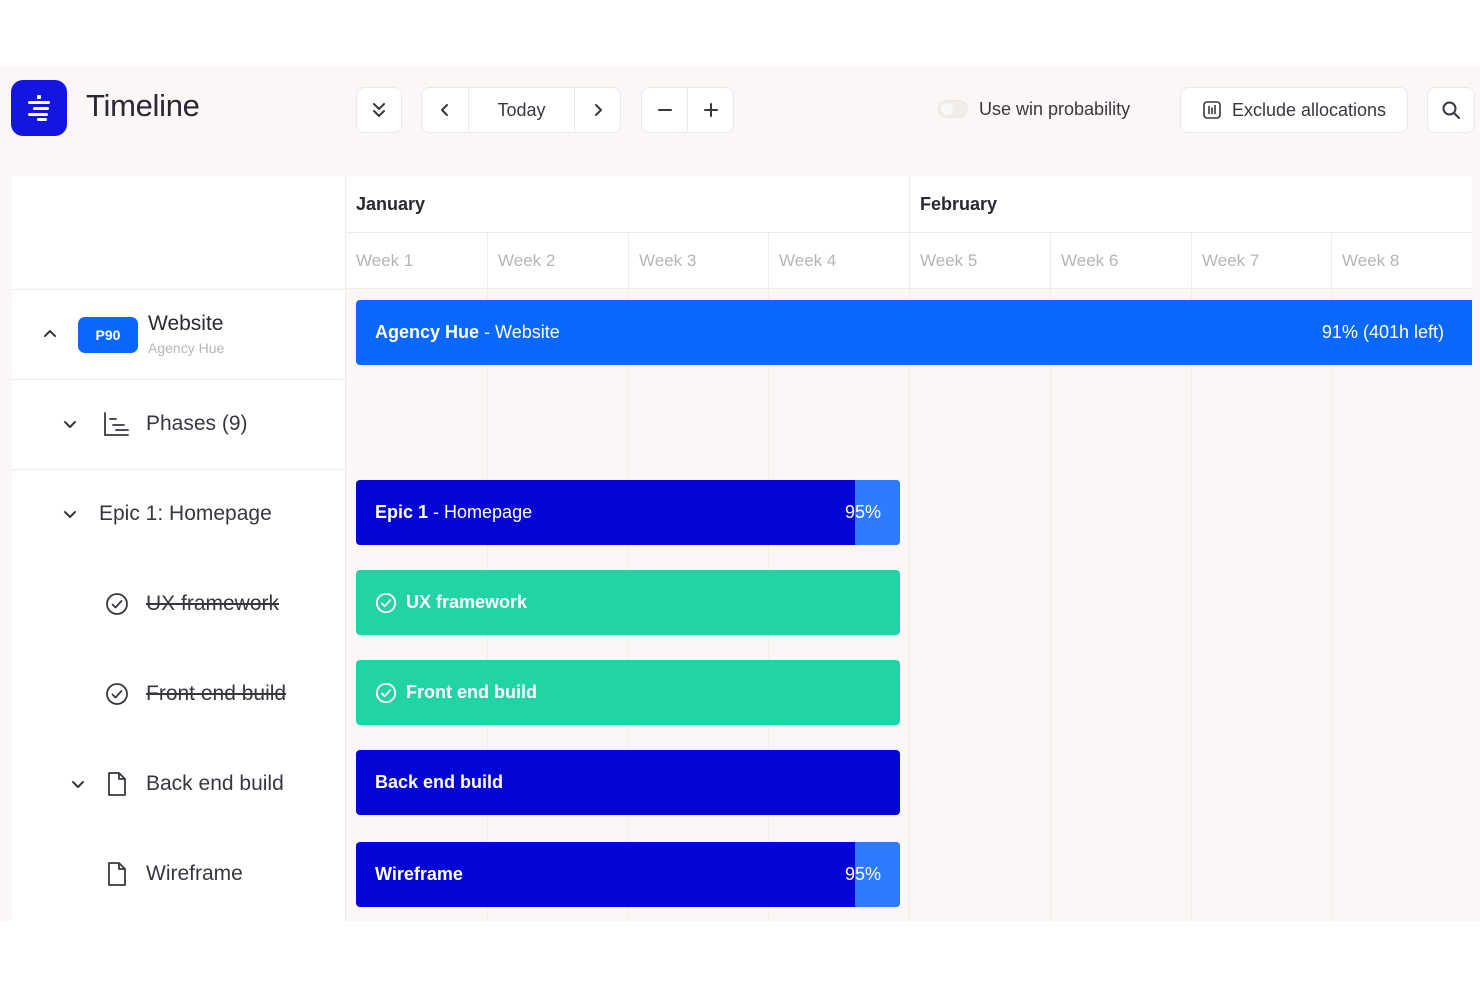 This screenshot has width=1480, height=987. I want to click on chevron-left-icon, so click(445, 110).